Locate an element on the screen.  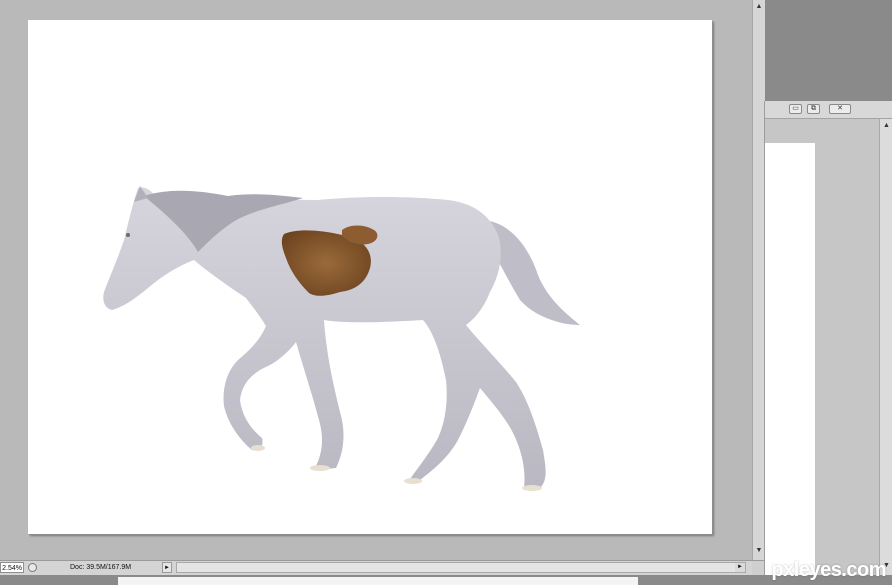
second-document-canvas is located at coordinates (790, 359).